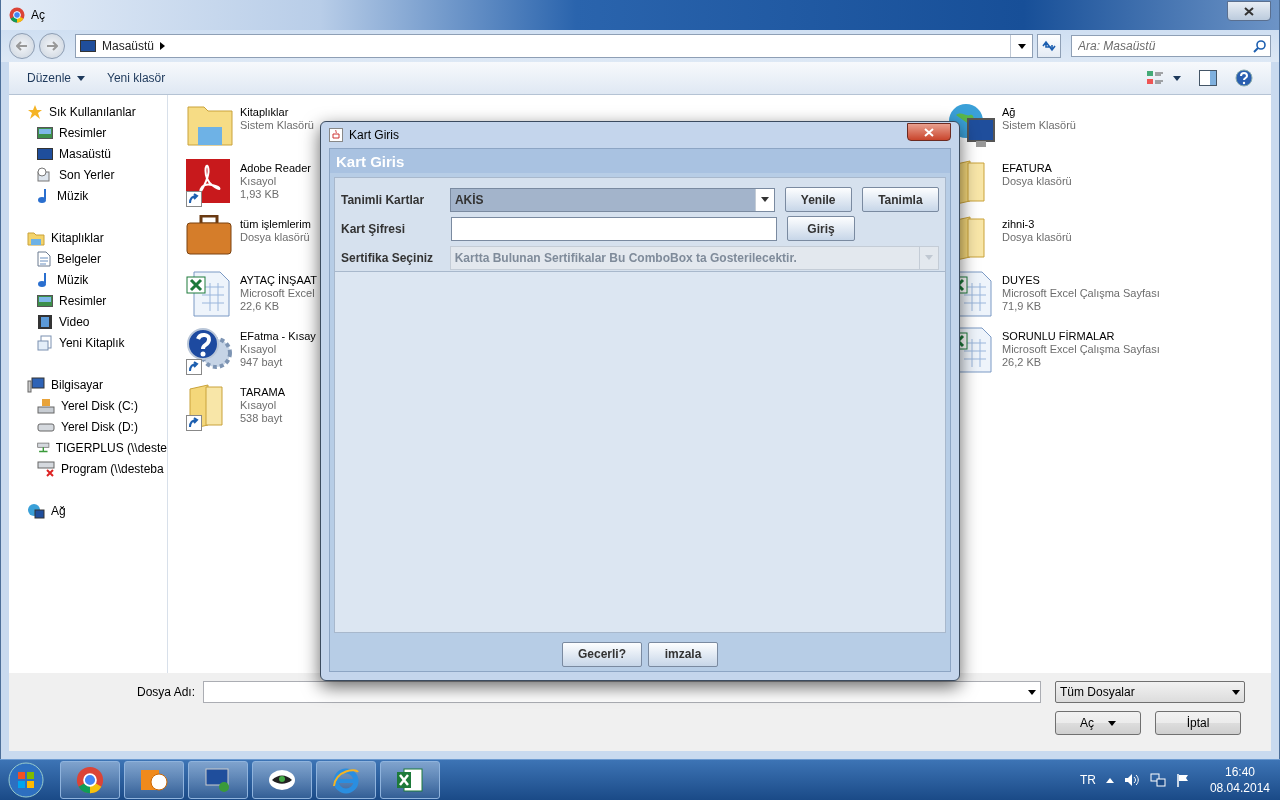 Image resolution: width=1280 pixels, height=800 pixels. I want to click on picture-icon, so click(45, 300).